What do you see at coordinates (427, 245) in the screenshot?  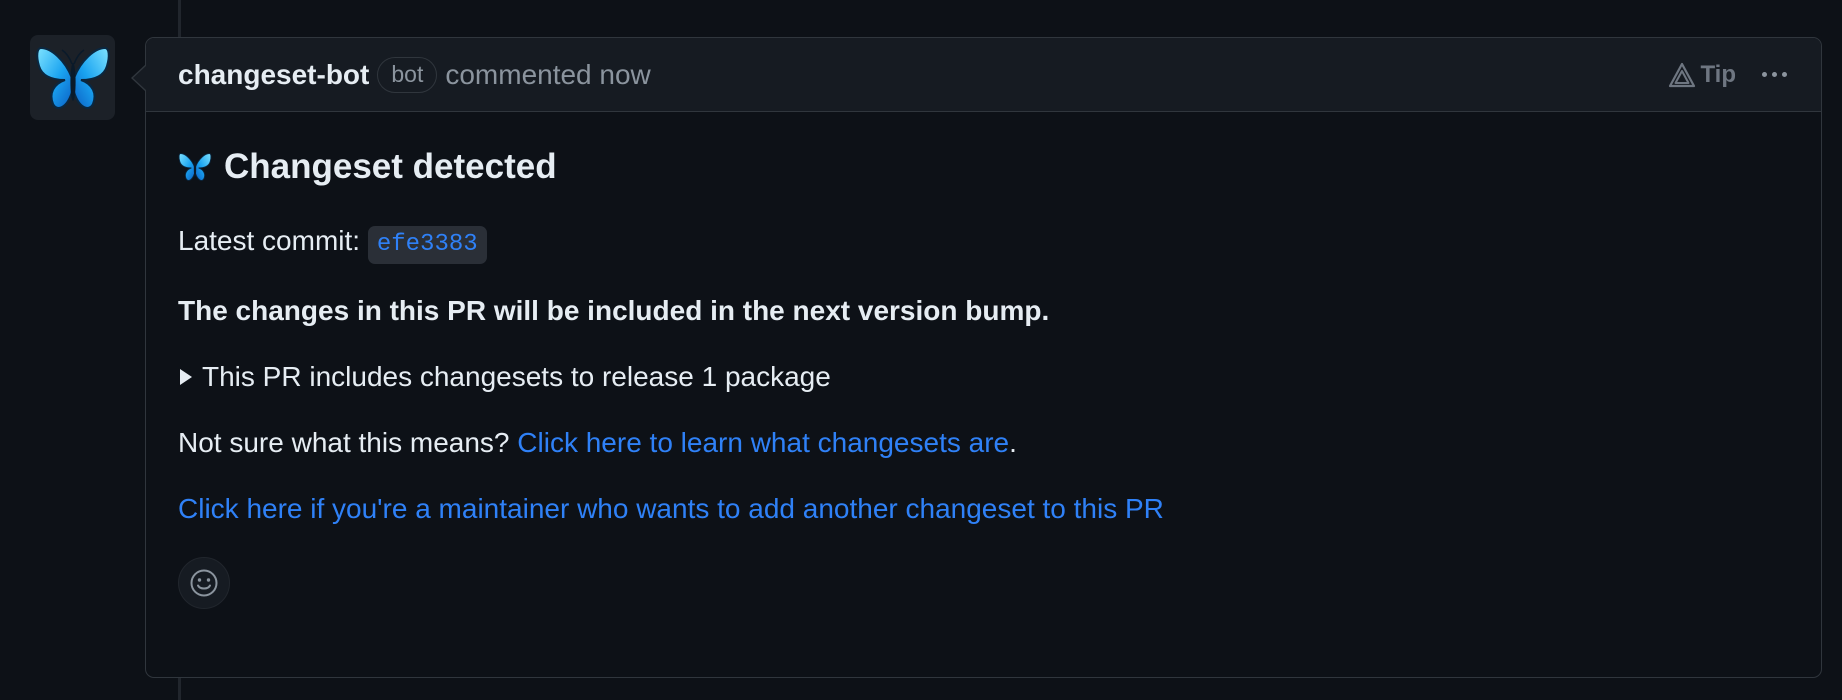 I see `commit-sha-link: efe3383` at bounding box center [427, 245].